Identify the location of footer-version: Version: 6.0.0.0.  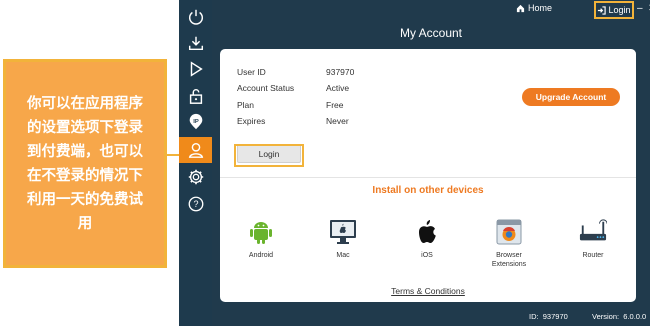
(619, 316).